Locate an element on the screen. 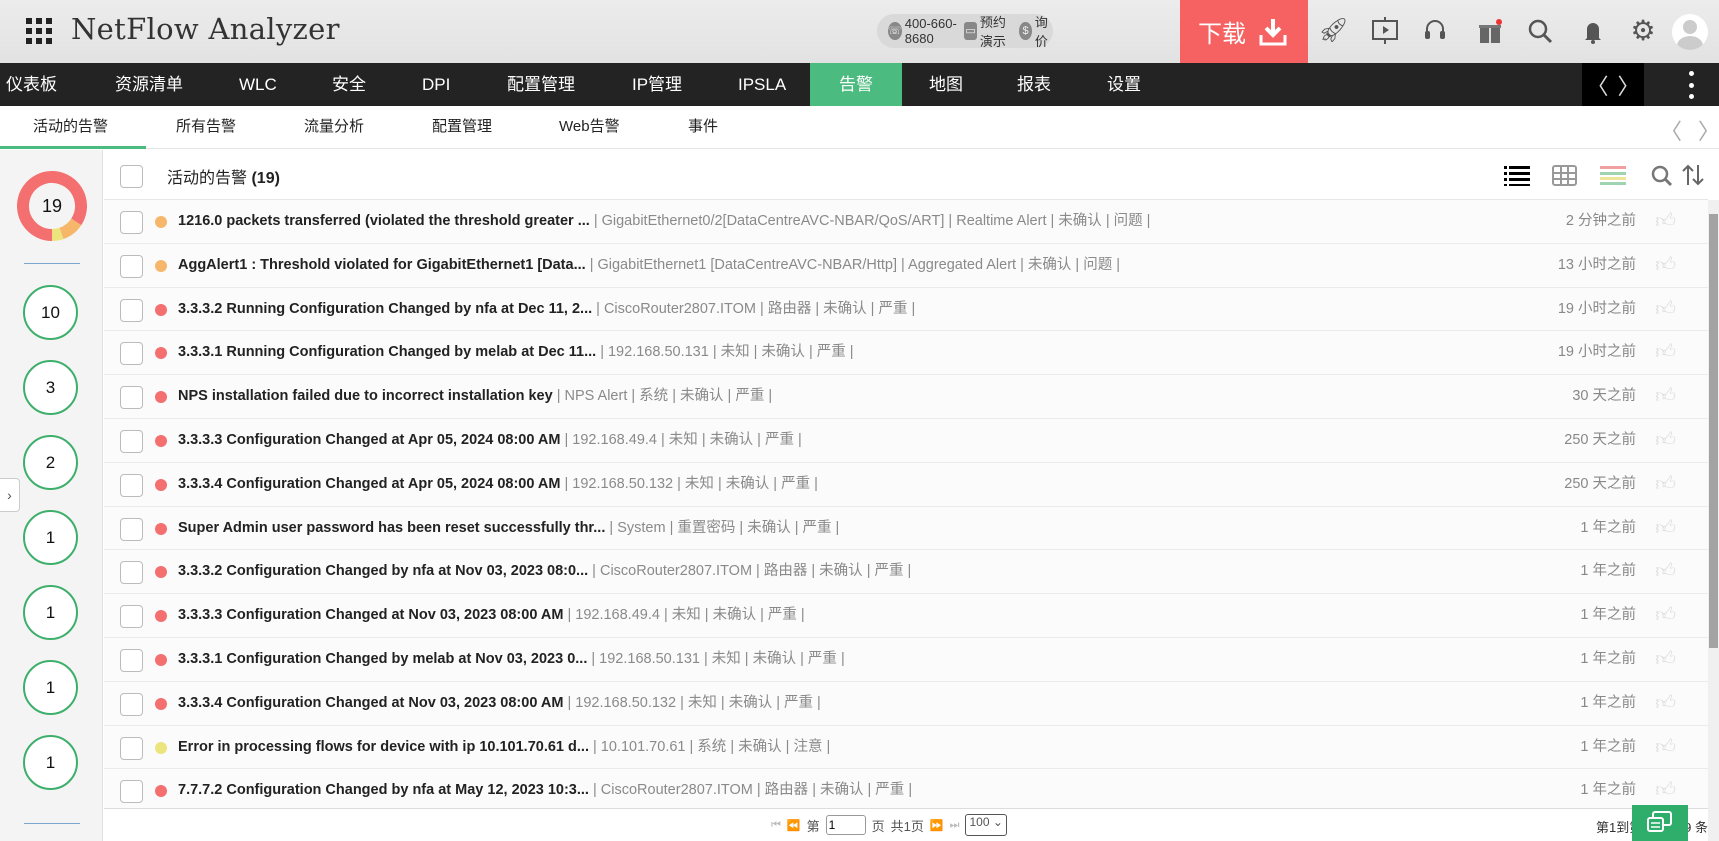  nav-ipam: IP管理 is located at coordinates (657, 84).